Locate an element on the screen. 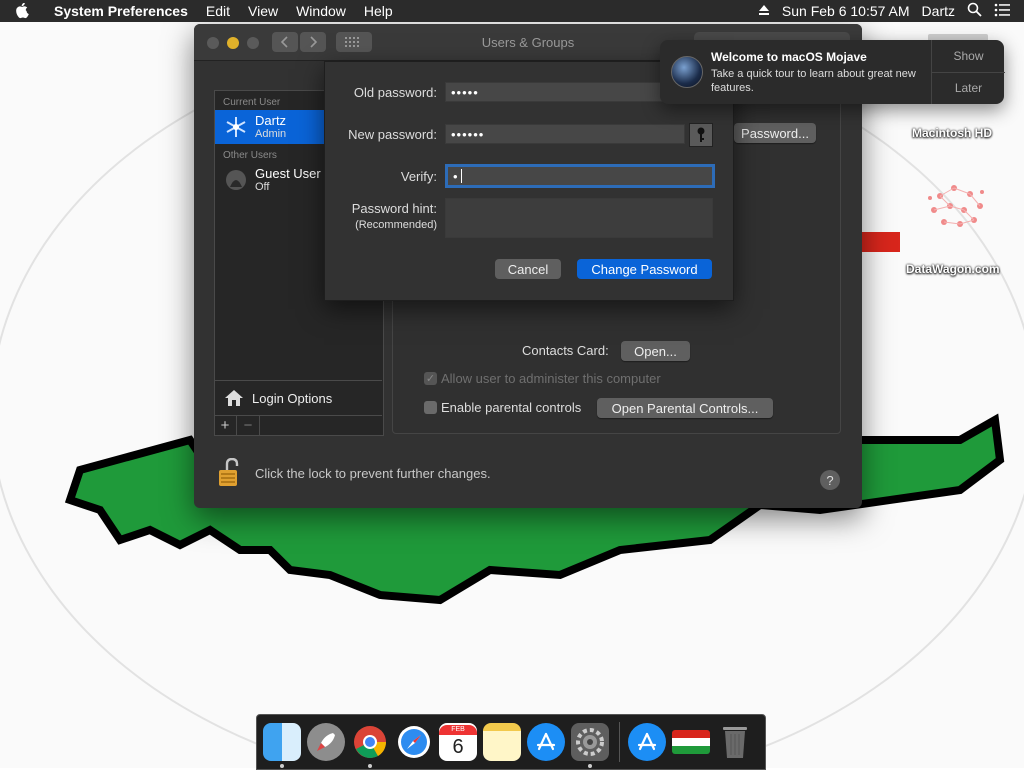  dock: FEB 6 is located at coordinates (511, 742).